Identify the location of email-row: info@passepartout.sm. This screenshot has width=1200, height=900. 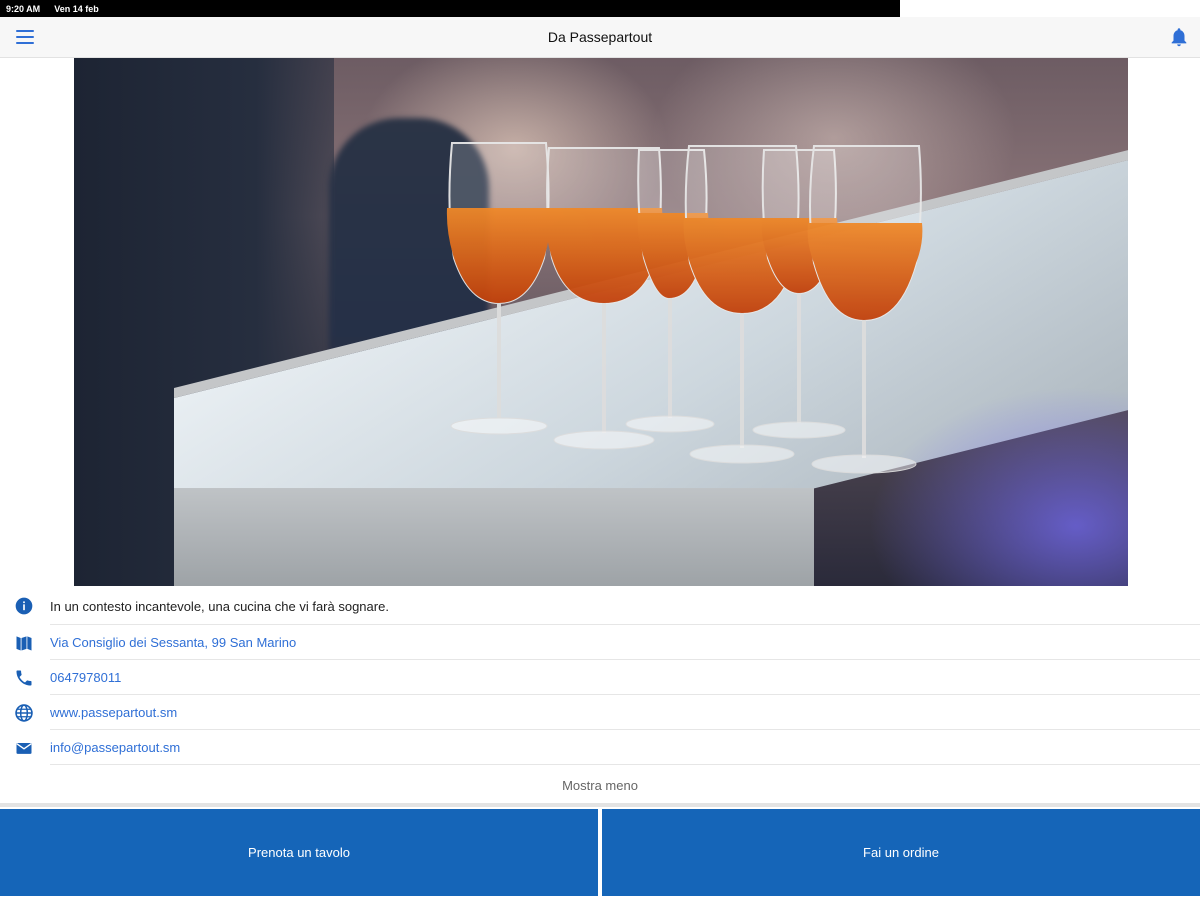
(600, 747).